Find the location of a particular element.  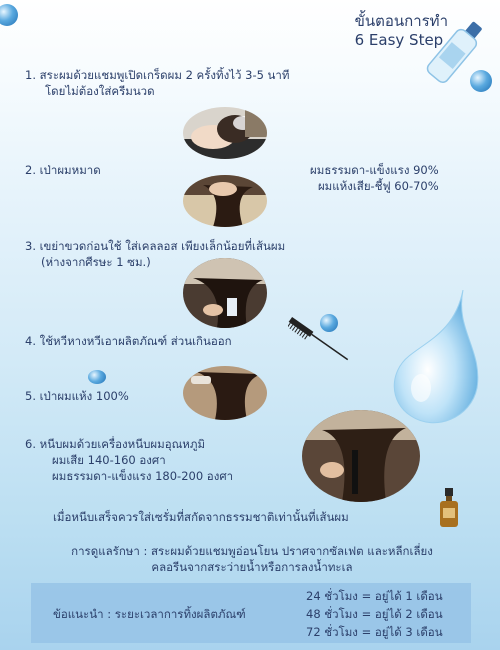

care-line-2: คลอรีนจากสระว่ายน้ำหรือการลงน้ำทะเล is located at coordinates (252, 567).